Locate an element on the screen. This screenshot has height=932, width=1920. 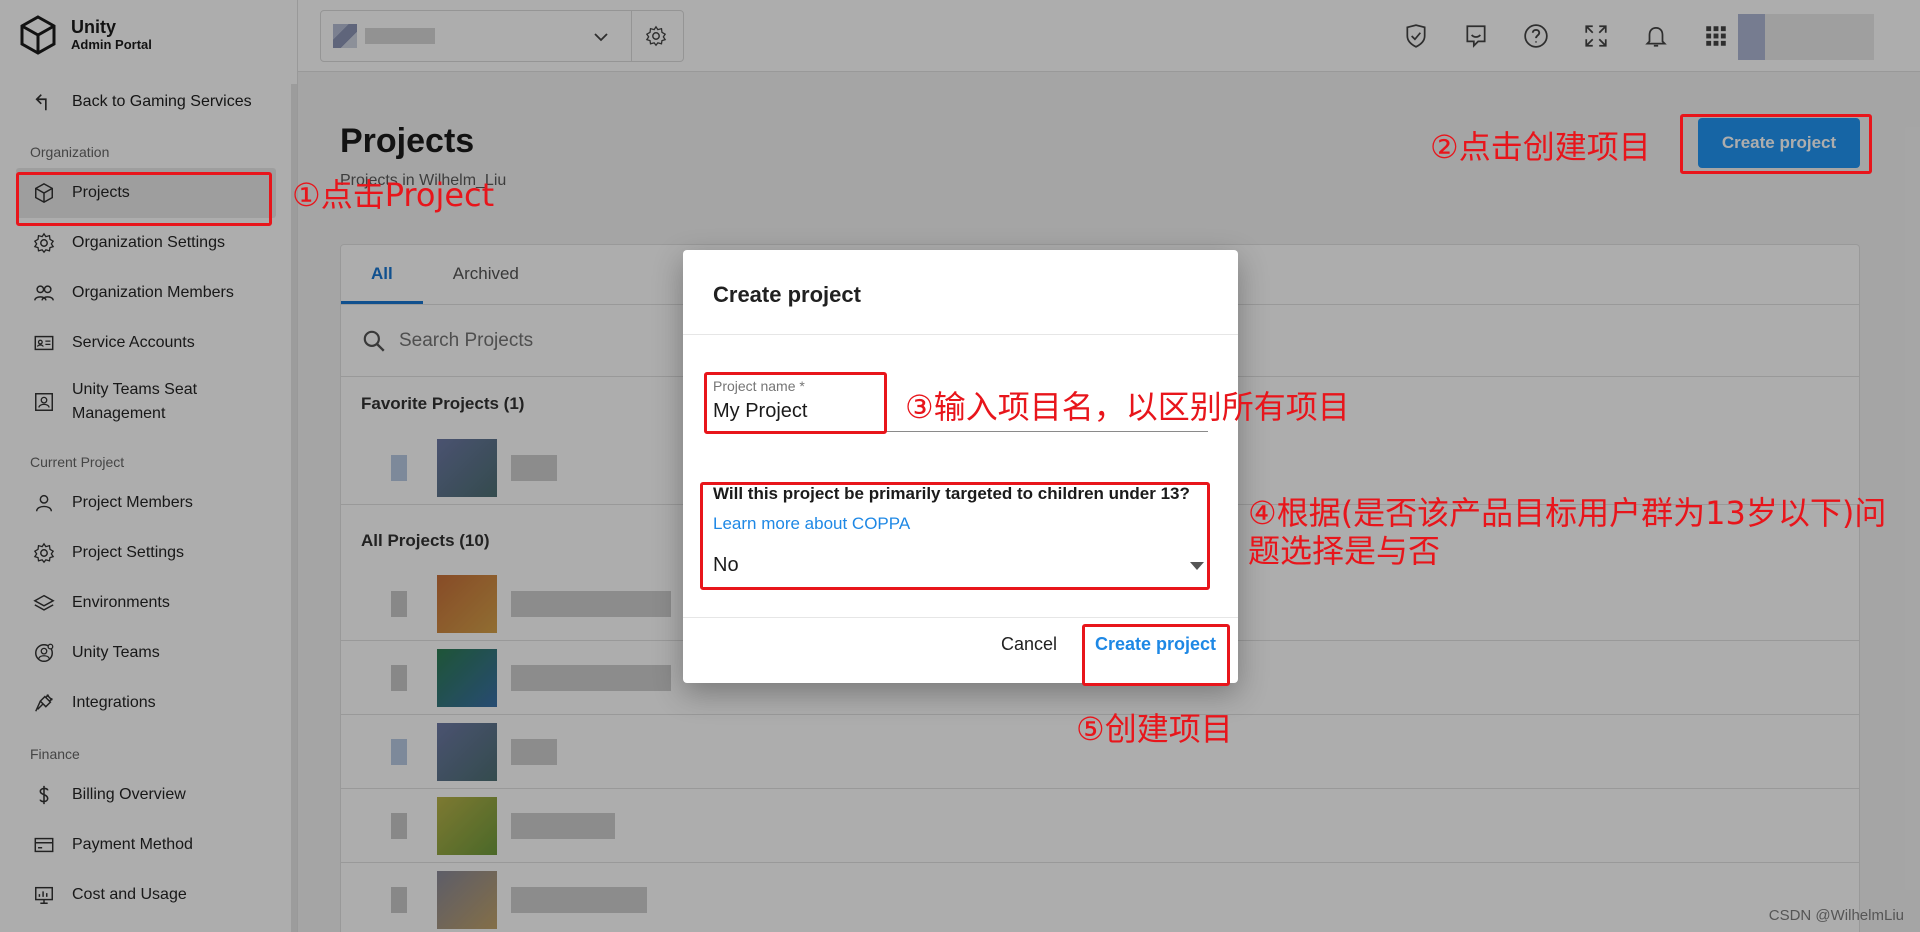
annotation-step-3: ③输入项目名，以区别所有项目 is located at coordinates (1127, 407).